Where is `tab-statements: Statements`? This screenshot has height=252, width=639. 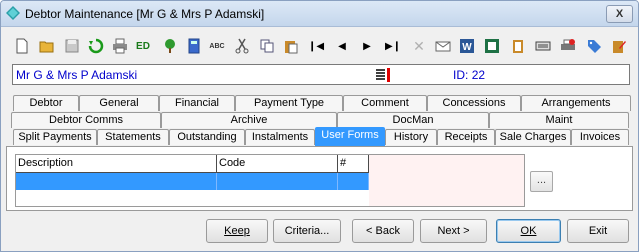 tab-statements: Statements is located at coordinates (133, 137).